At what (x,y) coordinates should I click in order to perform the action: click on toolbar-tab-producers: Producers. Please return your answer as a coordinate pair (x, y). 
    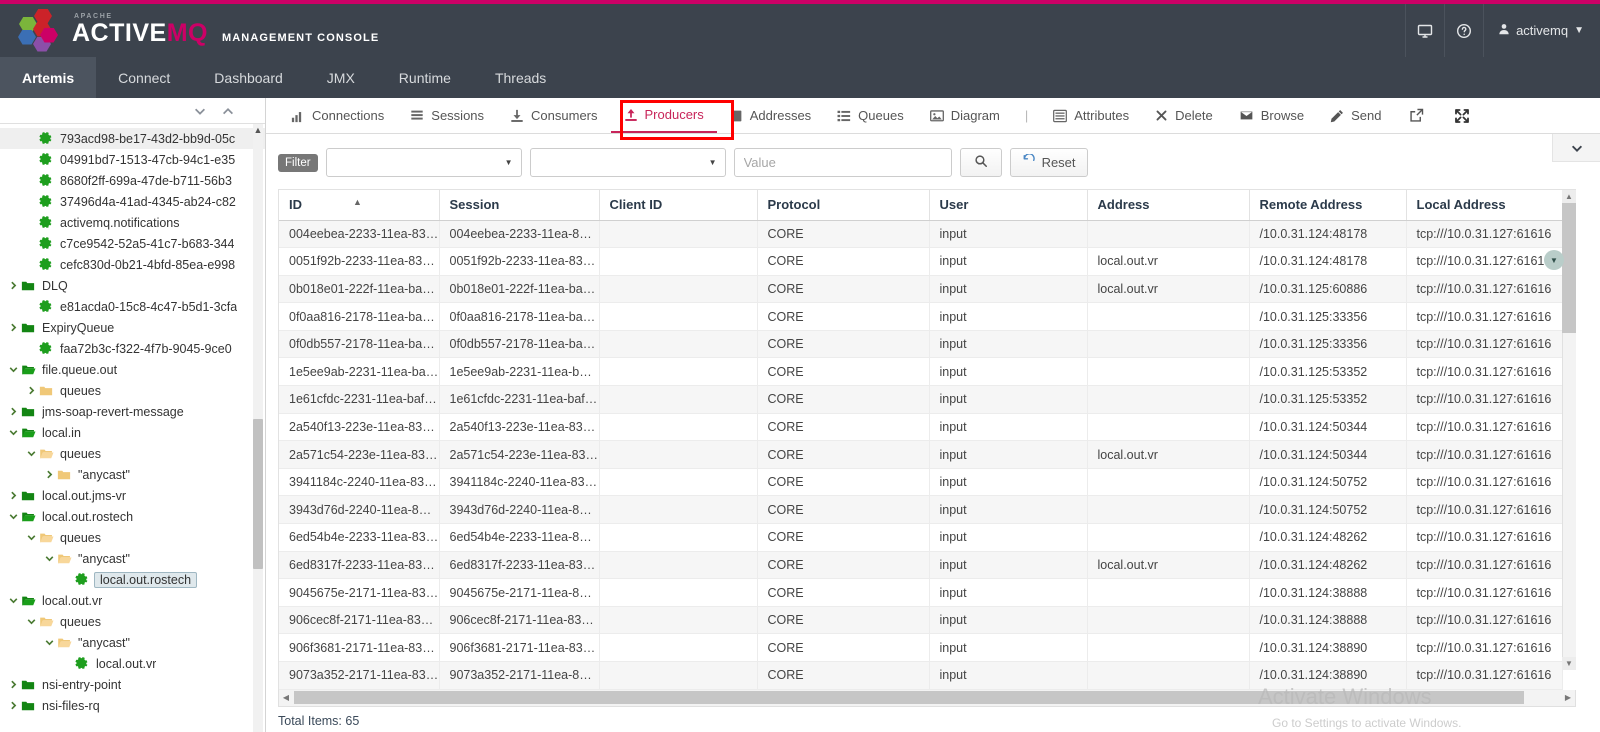
    Looking at the image, I should click on (663, 115).